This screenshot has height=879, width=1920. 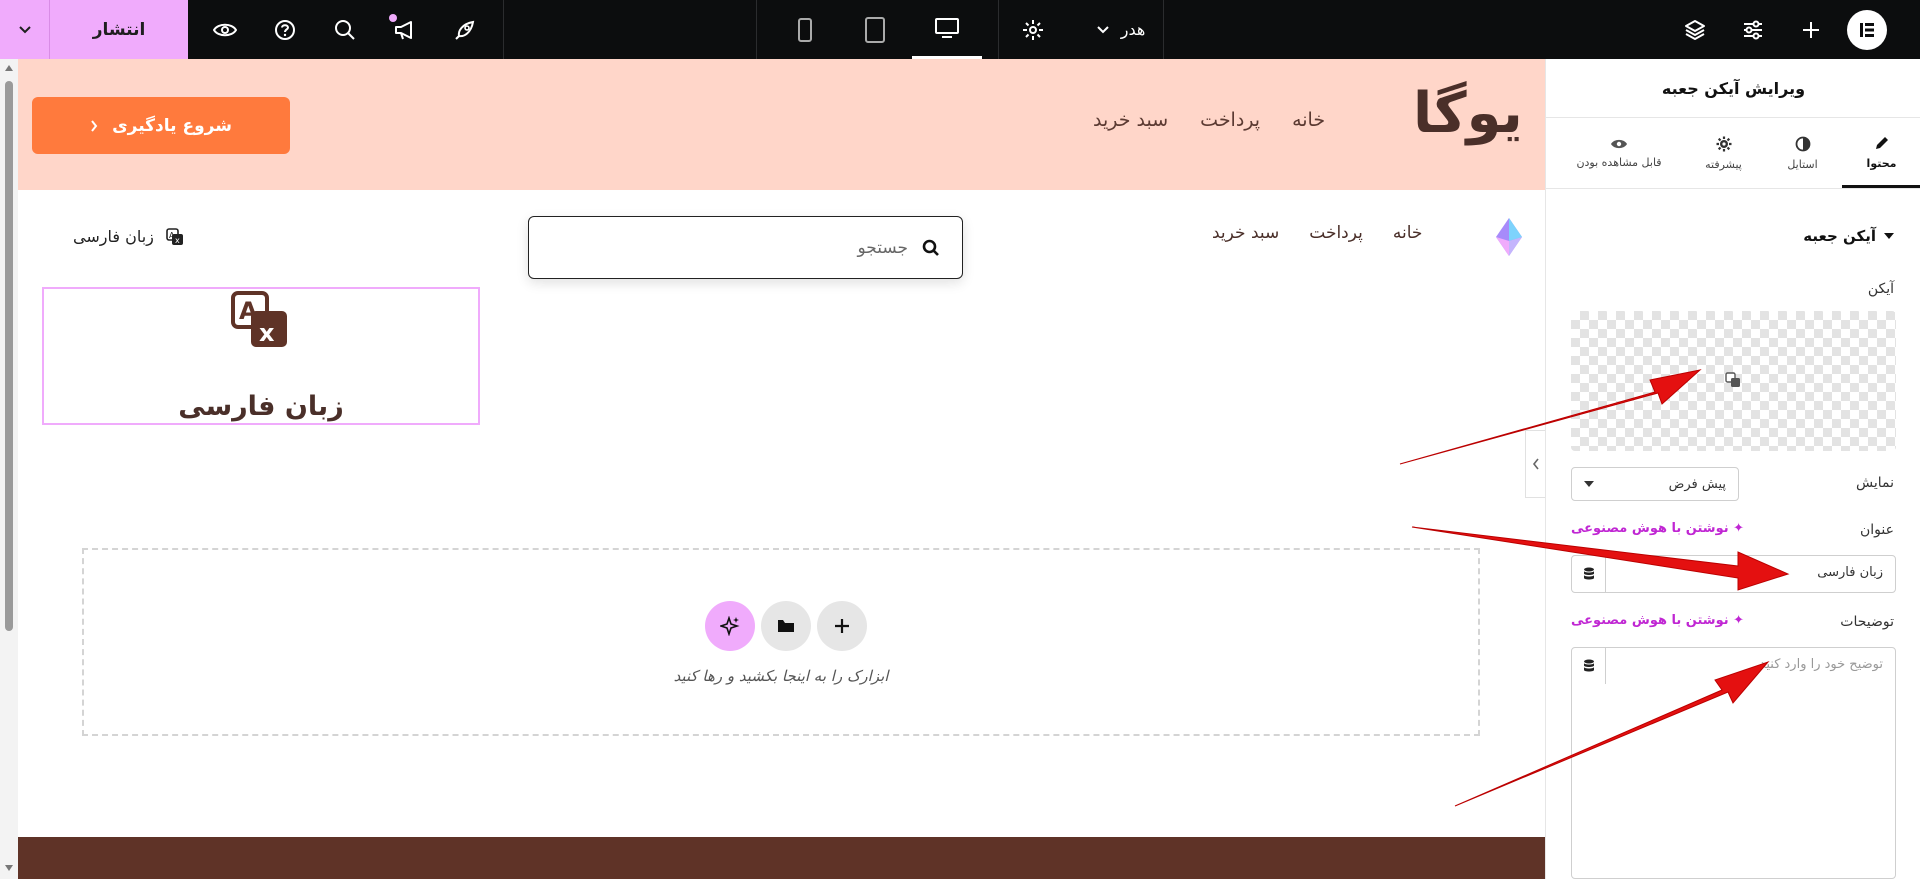 What do you see at coordinates (9, 868) in the screenshot?
I see `scroll-down-arrow` at bounding box center [9, 868].